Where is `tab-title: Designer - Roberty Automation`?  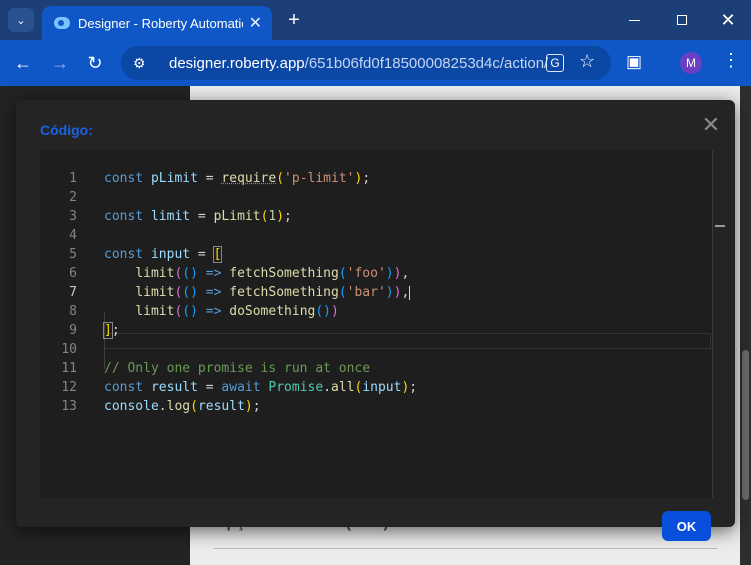
tab-title: Designer - Roberty Automation is located at coordinates (160, 23).